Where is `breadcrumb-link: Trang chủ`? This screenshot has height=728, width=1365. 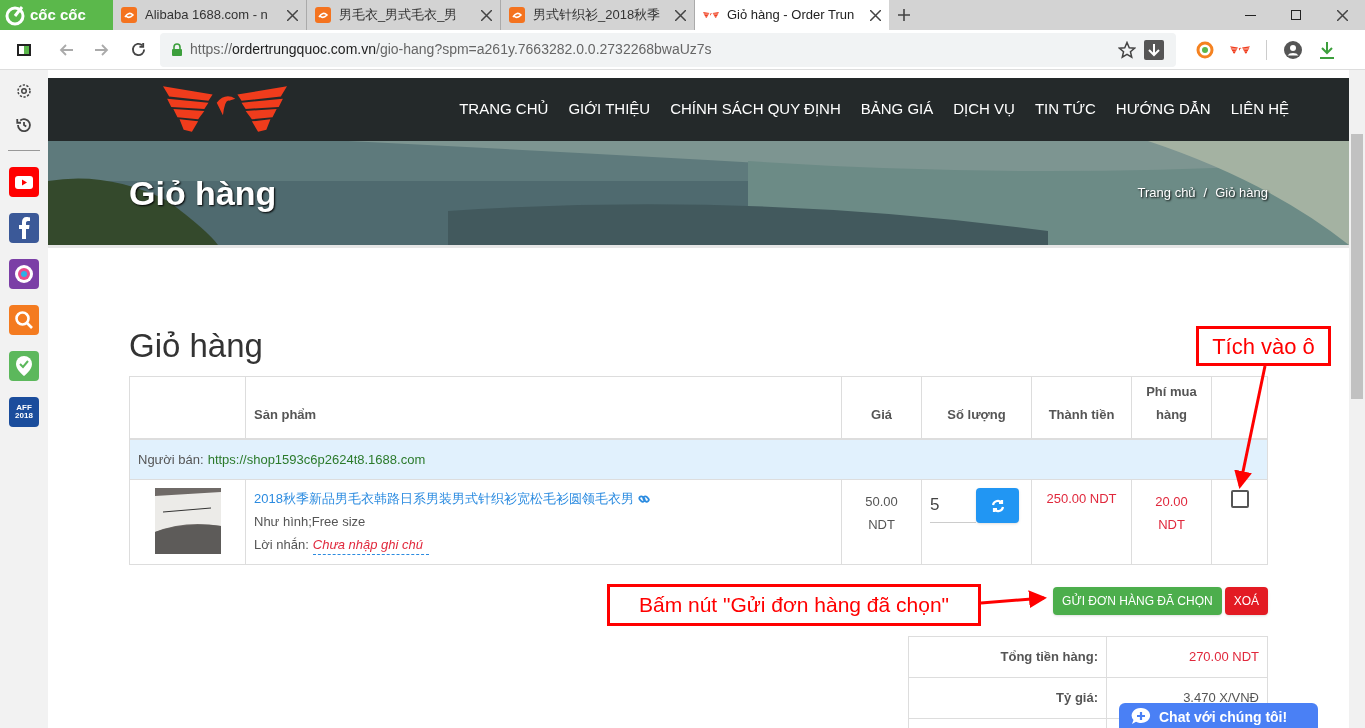 breadcrumb-link: Trang chủ is located at coordinates (1166, 193).